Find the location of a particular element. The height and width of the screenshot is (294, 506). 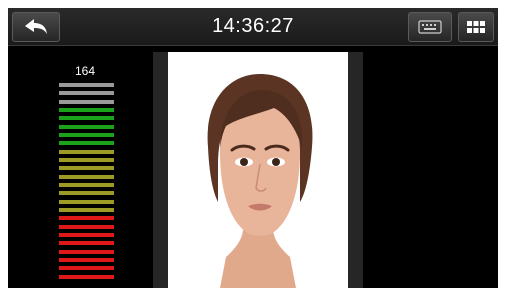

clock-time: 14:36:27 is located at coordinates (253, 26).